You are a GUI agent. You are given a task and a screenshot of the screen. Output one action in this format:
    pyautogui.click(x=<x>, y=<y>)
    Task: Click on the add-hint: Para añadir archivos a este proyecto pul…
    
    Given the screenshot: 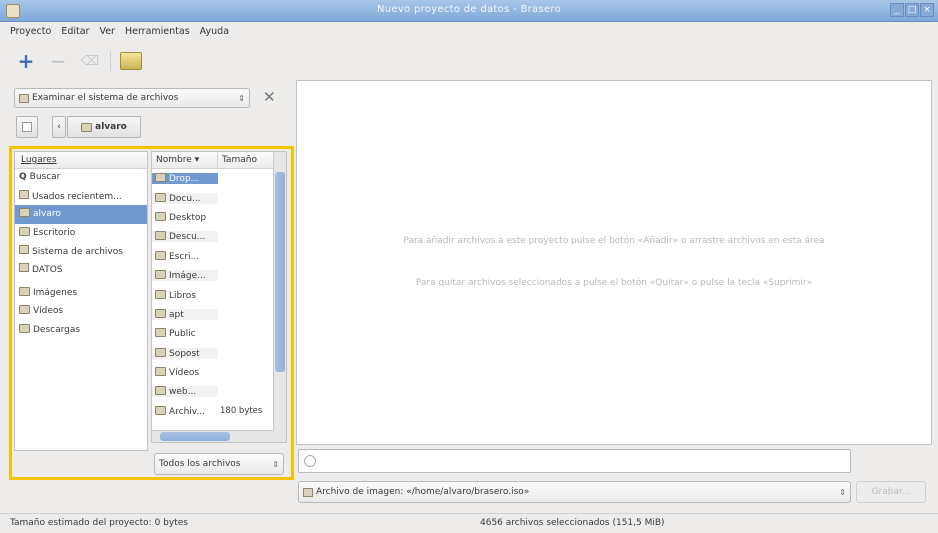 What is the action you would take?
    pyautogui.click(x=614, y=241)
    